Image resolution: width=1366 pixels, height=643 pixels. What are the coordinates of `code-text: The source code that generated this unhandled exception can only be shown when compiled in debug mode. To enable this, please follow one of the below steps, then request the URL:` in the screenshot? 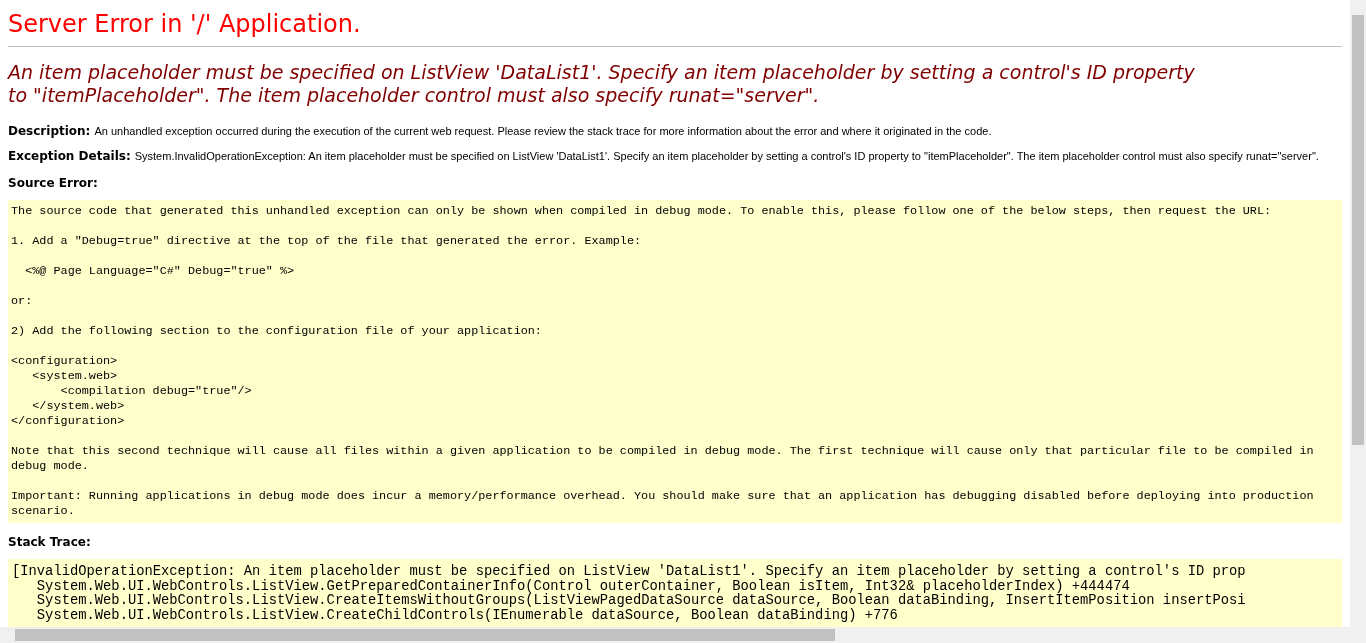 It's located at (641, 211).